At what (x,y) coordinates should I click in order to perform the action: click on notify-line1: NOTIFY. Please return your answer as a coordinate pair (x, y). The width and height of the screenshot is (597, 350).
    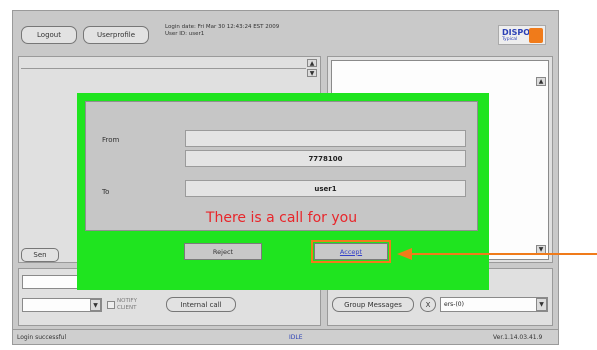
    Looking at the image, I should click on (127, 301).